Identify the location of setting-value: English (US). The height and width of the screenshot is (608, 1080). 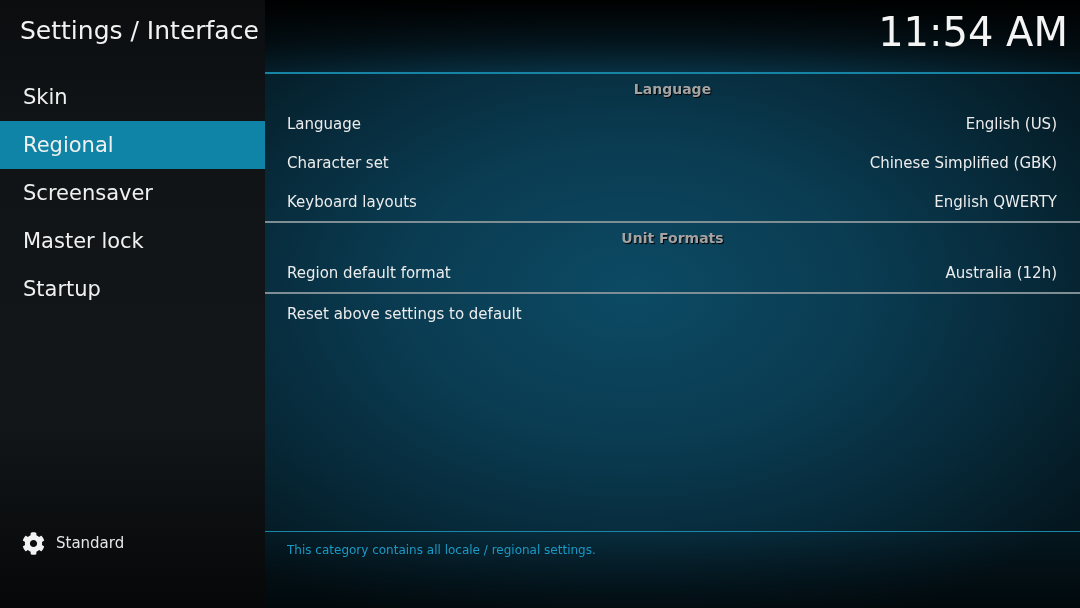
(1011, 123).